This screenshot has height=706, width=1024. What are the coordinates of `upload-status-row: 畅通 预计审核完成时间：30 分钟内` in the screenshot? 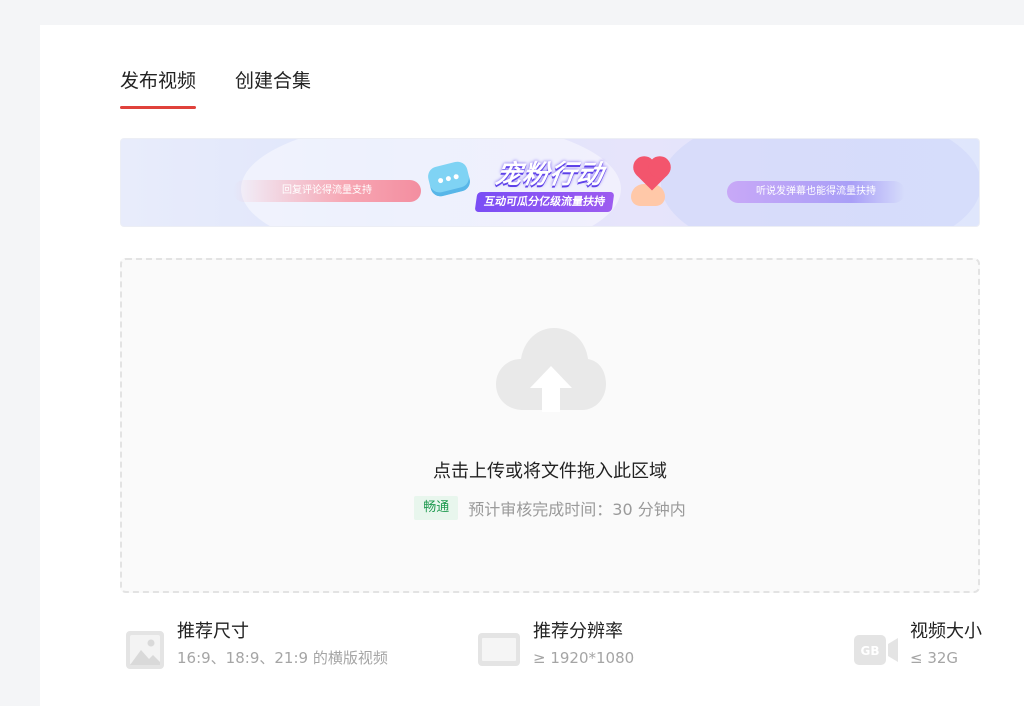 It's located at (550, 508).